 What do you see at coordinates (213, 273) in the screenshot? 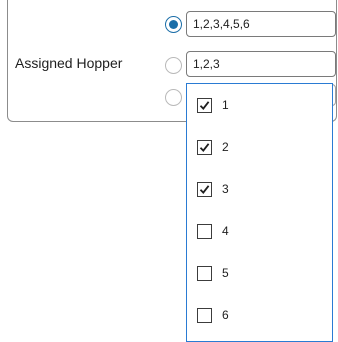
I see `dropdown-option: 5` at bounding box center [213, 273].